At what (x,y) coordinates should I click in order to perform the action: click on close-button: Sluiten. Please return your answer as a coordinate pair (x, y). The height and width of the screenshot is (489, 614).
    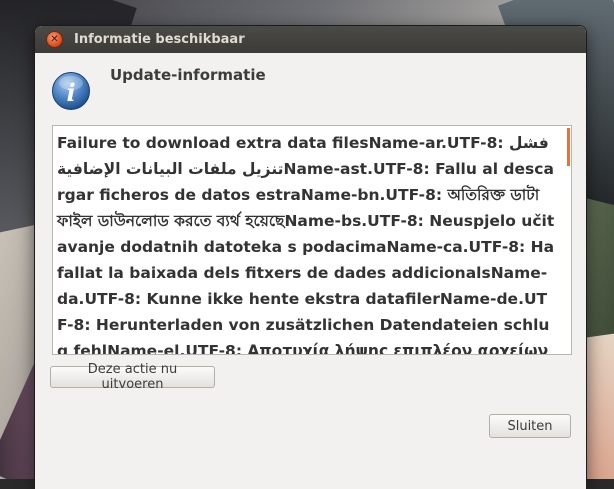
    Looking at the image, I should click on (530, 426).